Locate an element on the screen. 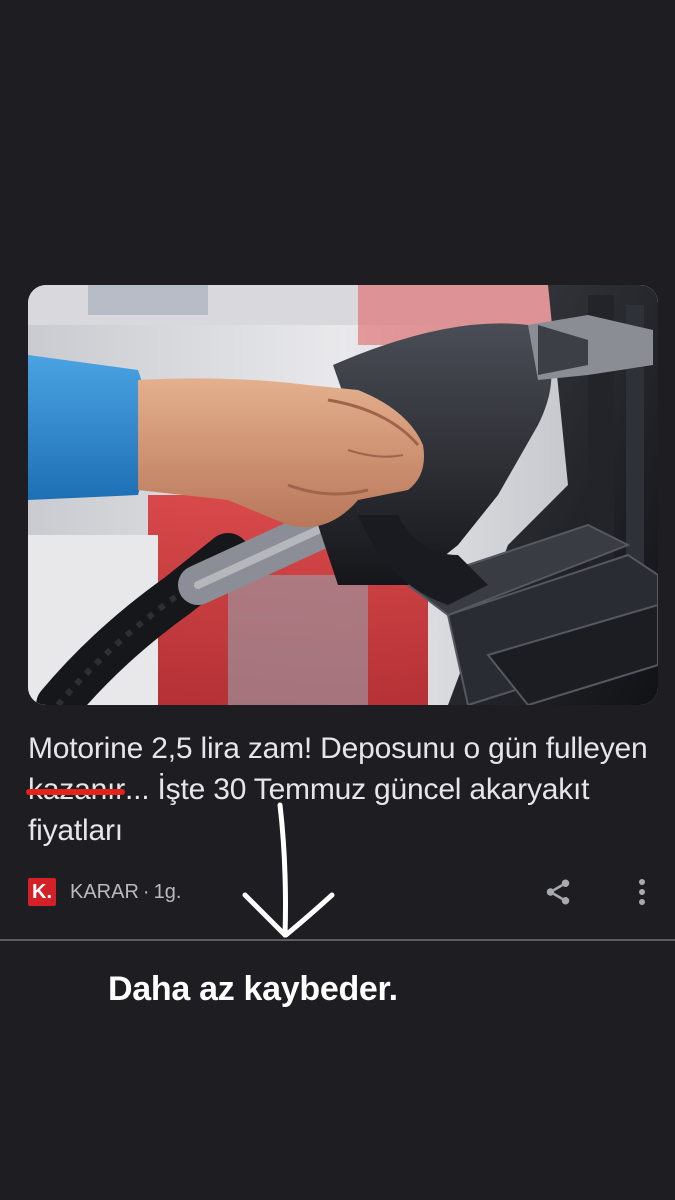 The height and width of the screenshot is (1200, 675). article-meta: K. KARAR · 1g. is located at coordinates (104, 892).